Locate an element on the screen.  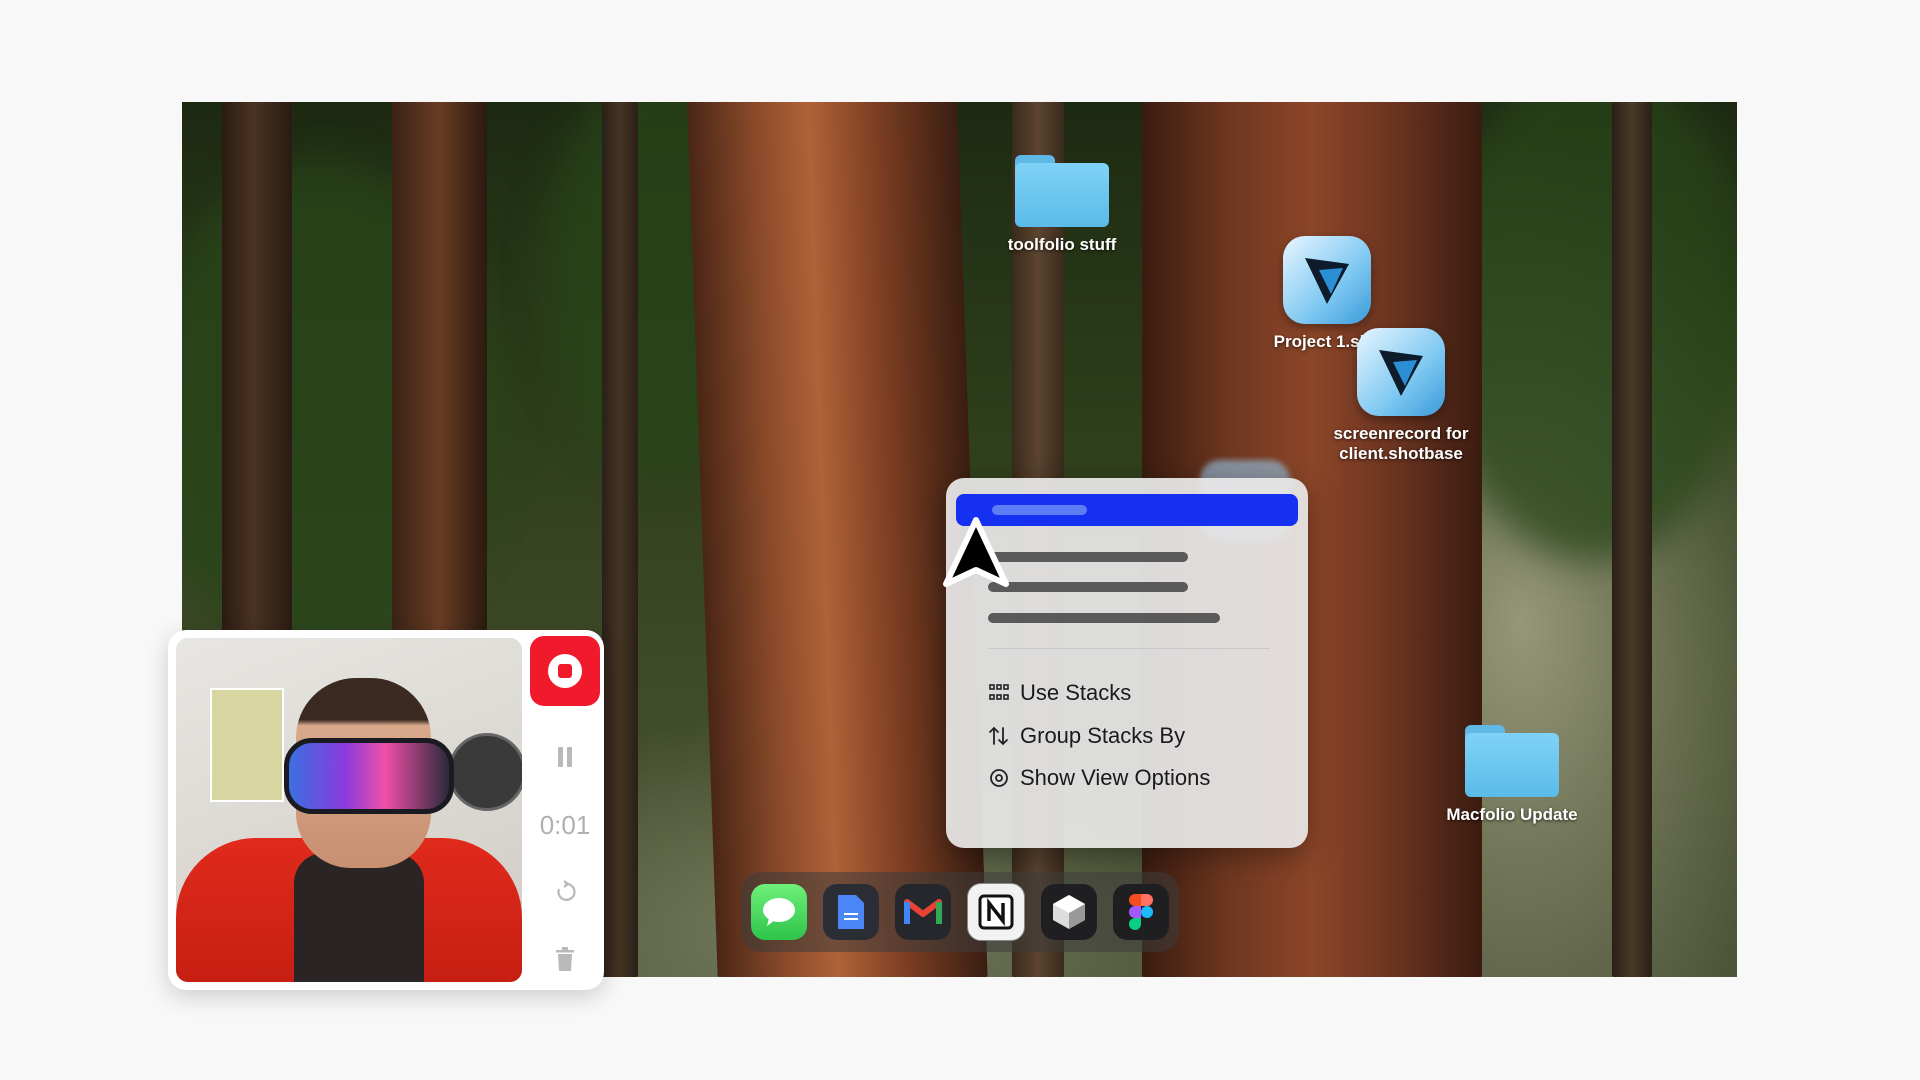
wall-mirror is located at coordinates (485, 772).